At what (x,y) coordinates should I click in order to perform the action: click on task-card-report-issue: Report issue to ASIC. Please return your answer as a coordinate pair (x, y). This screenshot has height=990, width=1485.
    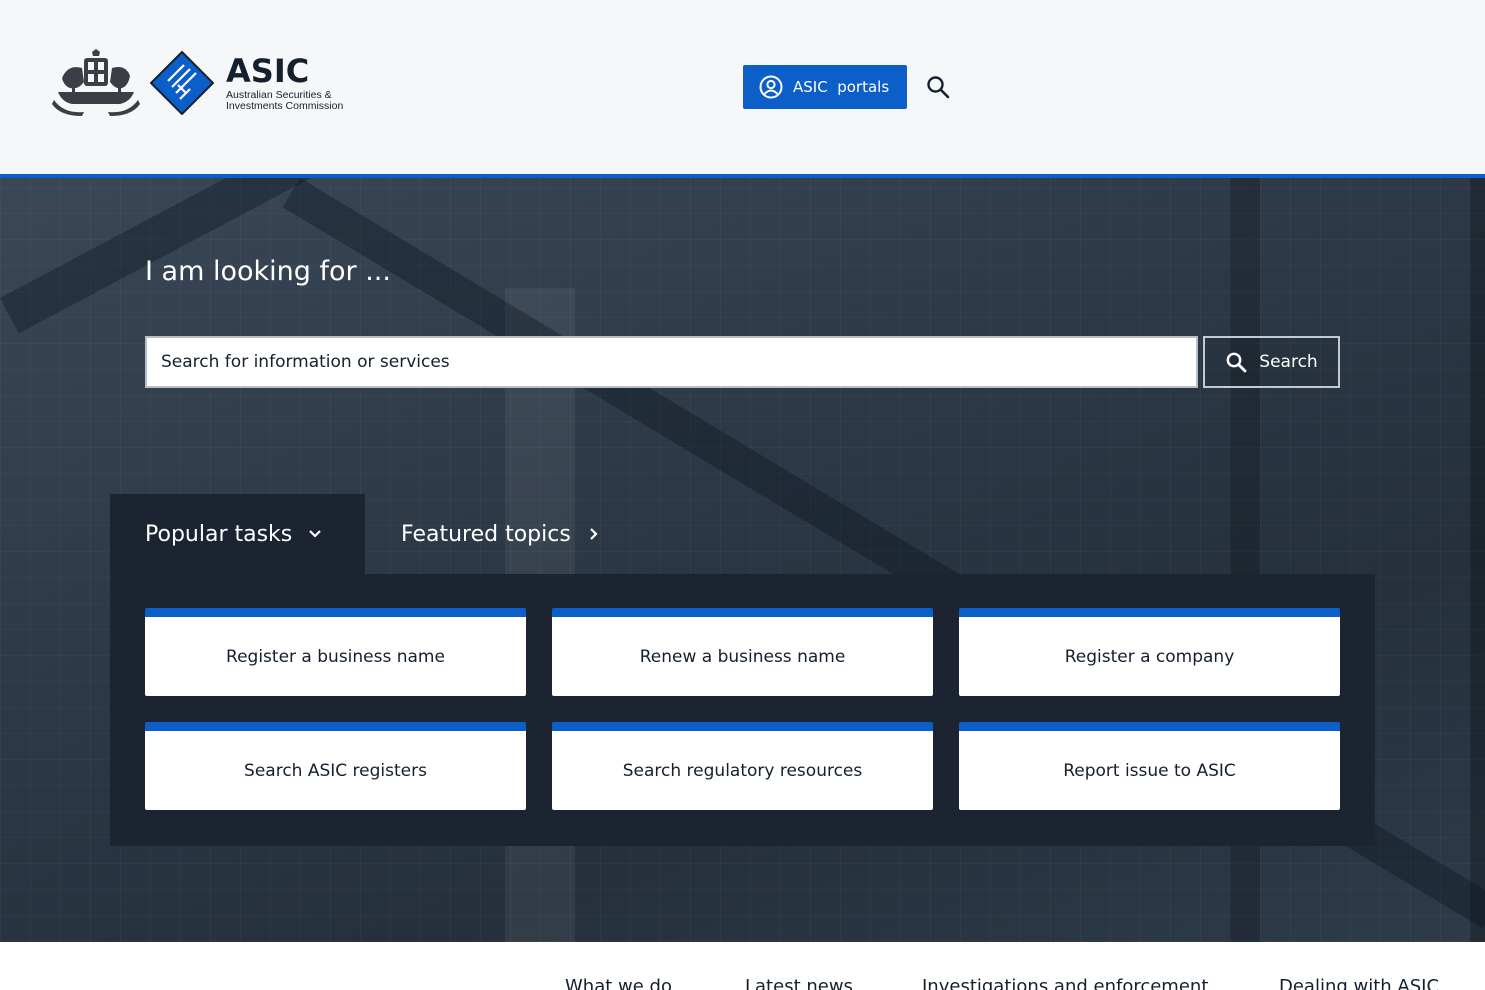
    Looking at the image, I should click on (1149, 766).